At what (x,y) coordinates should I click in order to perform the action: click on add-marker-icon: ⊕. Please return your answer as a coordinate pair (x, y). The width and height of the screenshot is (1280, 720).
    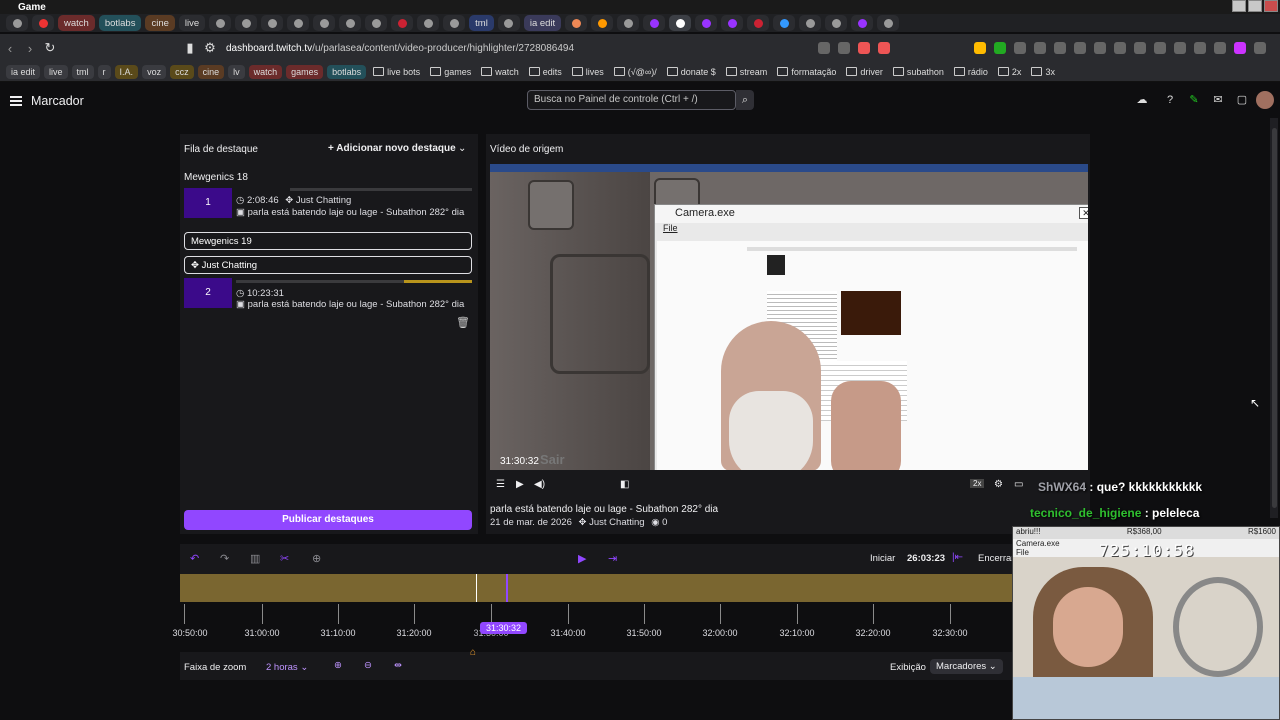
    Looking at the image, I should click on (316, 558).